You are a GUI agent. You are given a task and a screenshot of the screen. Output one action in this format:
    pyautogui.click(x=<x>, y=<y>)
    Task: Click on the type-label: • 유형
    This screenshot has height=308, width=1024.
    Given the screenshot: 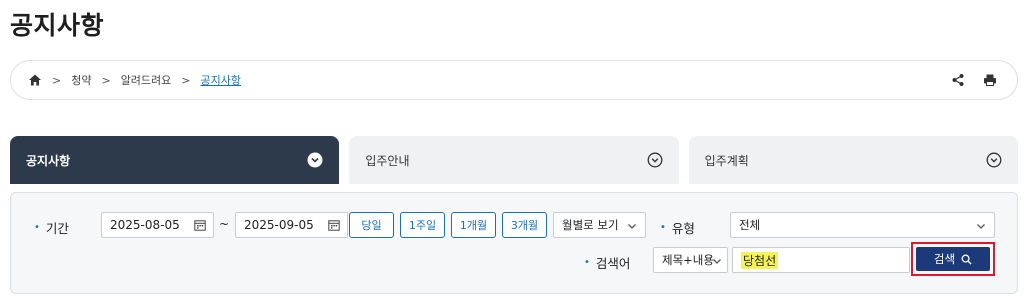 What is the action you would take?
    pyautogui.click(x=677, y=227)
    